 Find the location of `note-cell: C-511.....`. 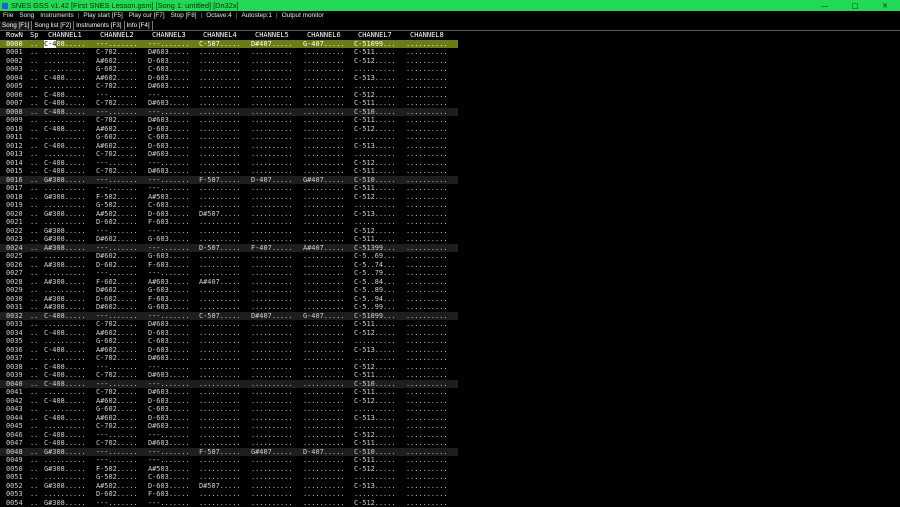

note-cell: C-511..... is located at coordinates (375, 52).